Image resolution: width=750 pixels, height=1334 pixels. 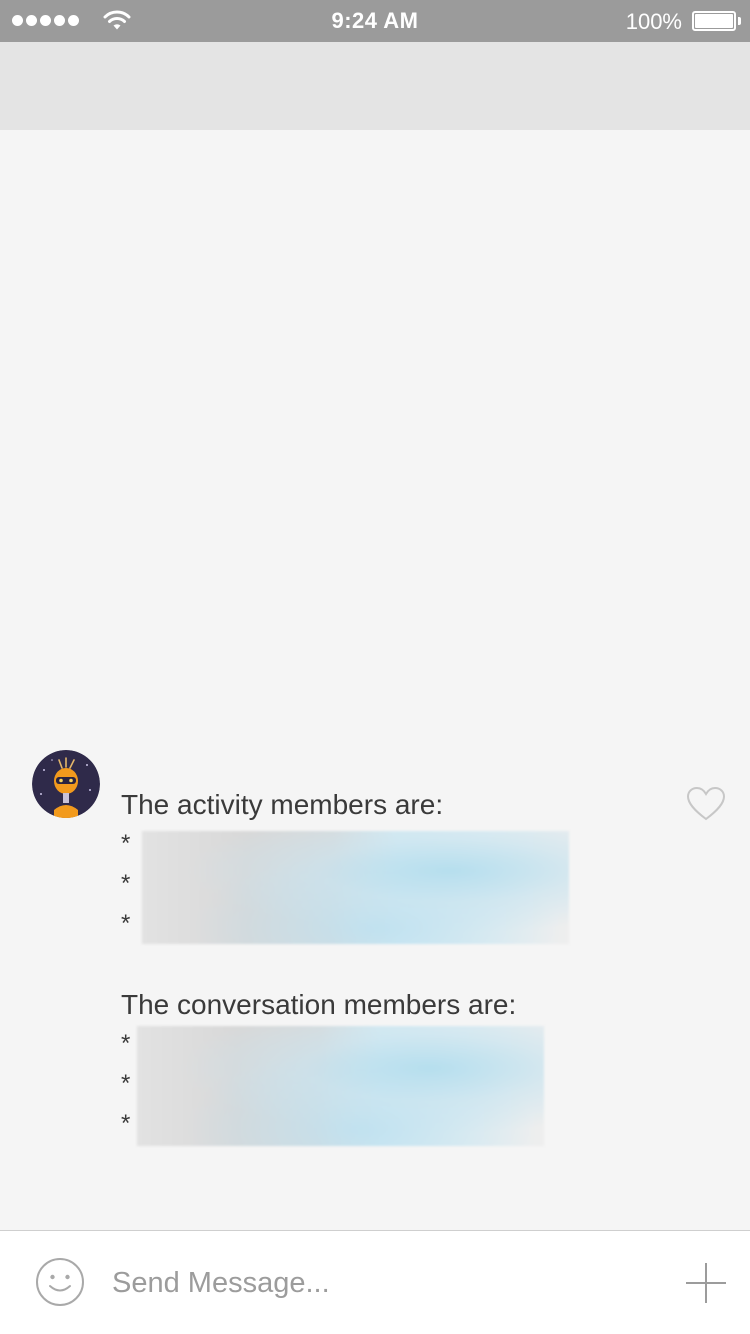 What do you see at coordinates (706, 1283) in the screenshot?
I see `plus-icon` at bounding box center [706, 1283].